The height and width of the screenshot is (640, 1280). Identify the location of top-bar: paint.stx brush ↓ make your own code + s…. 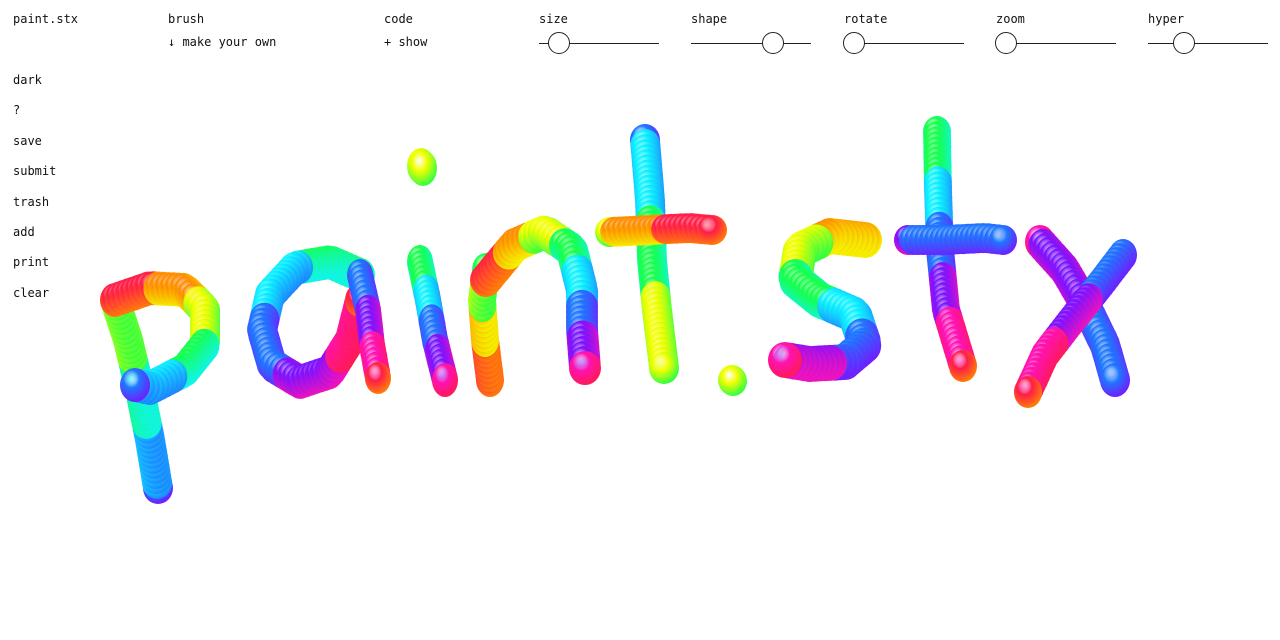
(640, 30).